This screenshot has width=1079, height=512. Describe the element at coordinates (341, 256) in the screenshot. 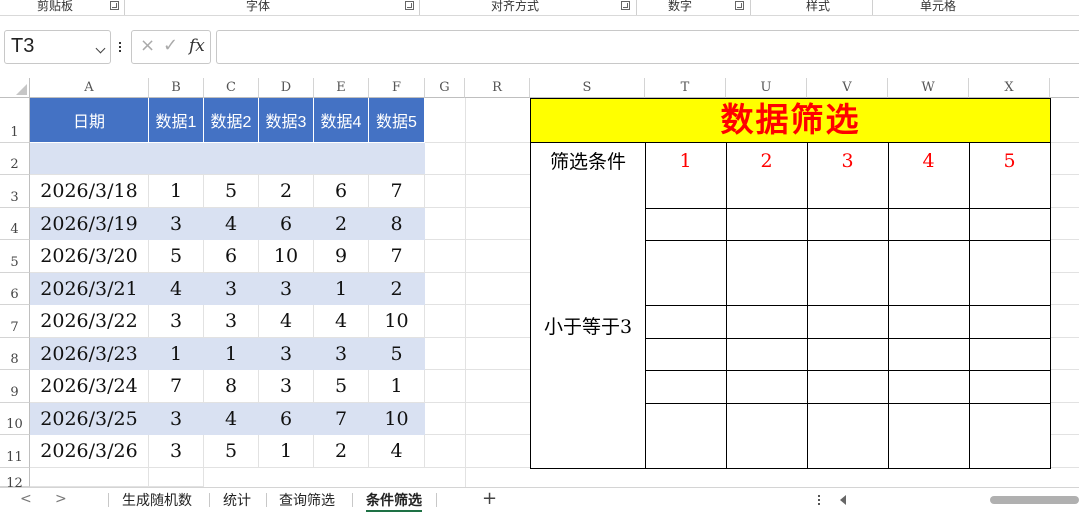

I see `cell-data4: 9` at that location.